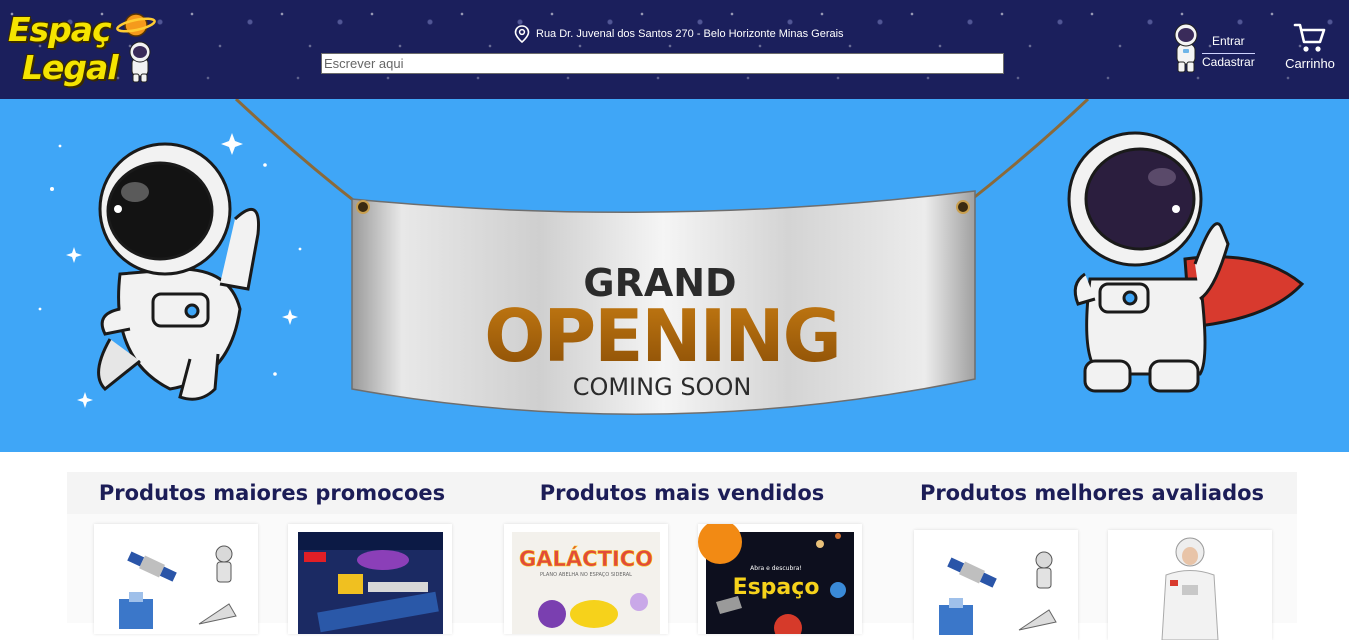 The height and width of the screenshot is (640, 1349). What do you see at coordinates (1310, 63) in the screenshot?
I see `cart-label: Carrinho` at bounding box center [1310, 63].